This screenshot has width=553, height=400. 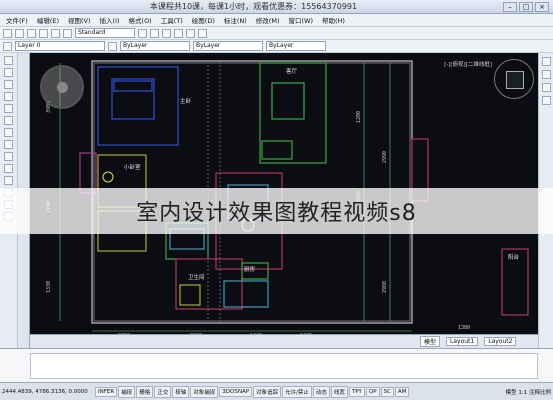 I want to click on status-otrack-toggle: 对象追踪, so click(x=267, y=391).